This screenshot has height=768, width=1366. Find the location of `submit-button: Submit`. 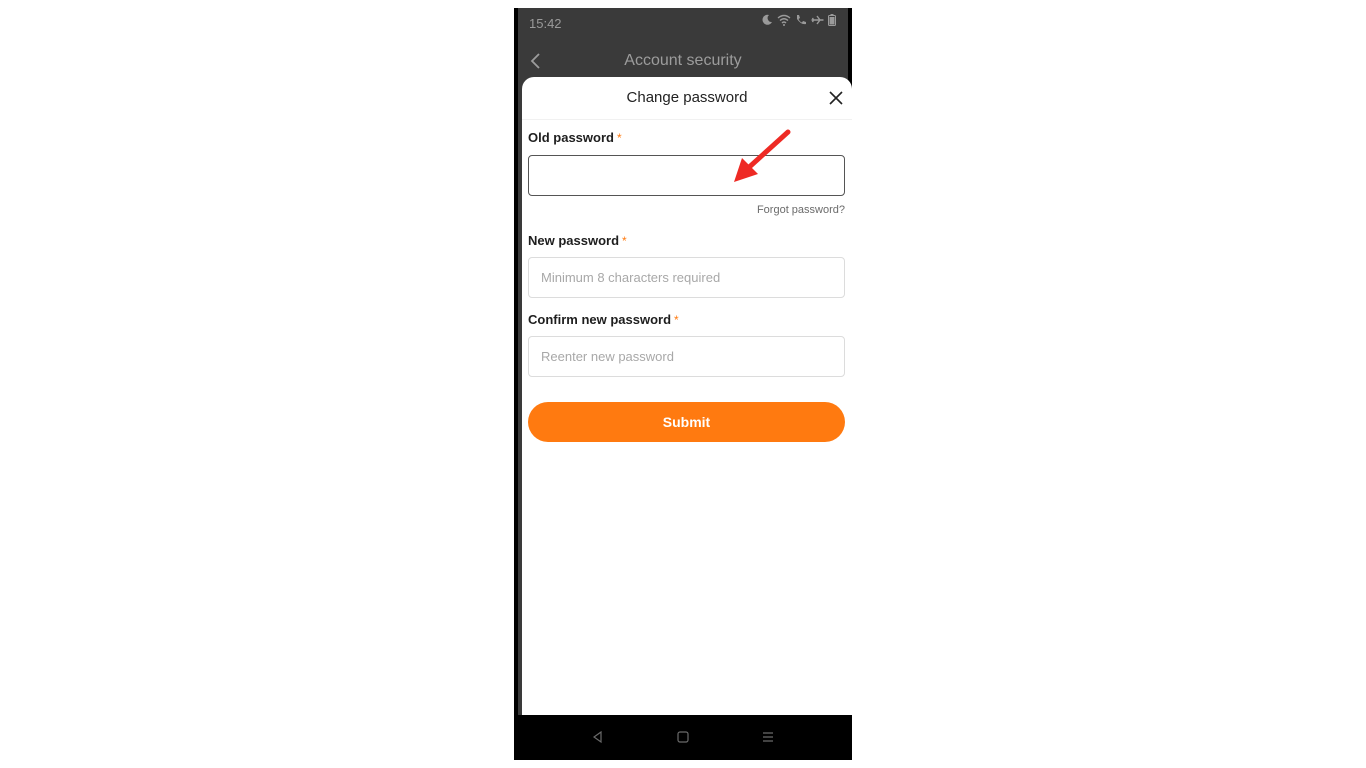

submit-button: Submit is located at coordinates (686, 422).